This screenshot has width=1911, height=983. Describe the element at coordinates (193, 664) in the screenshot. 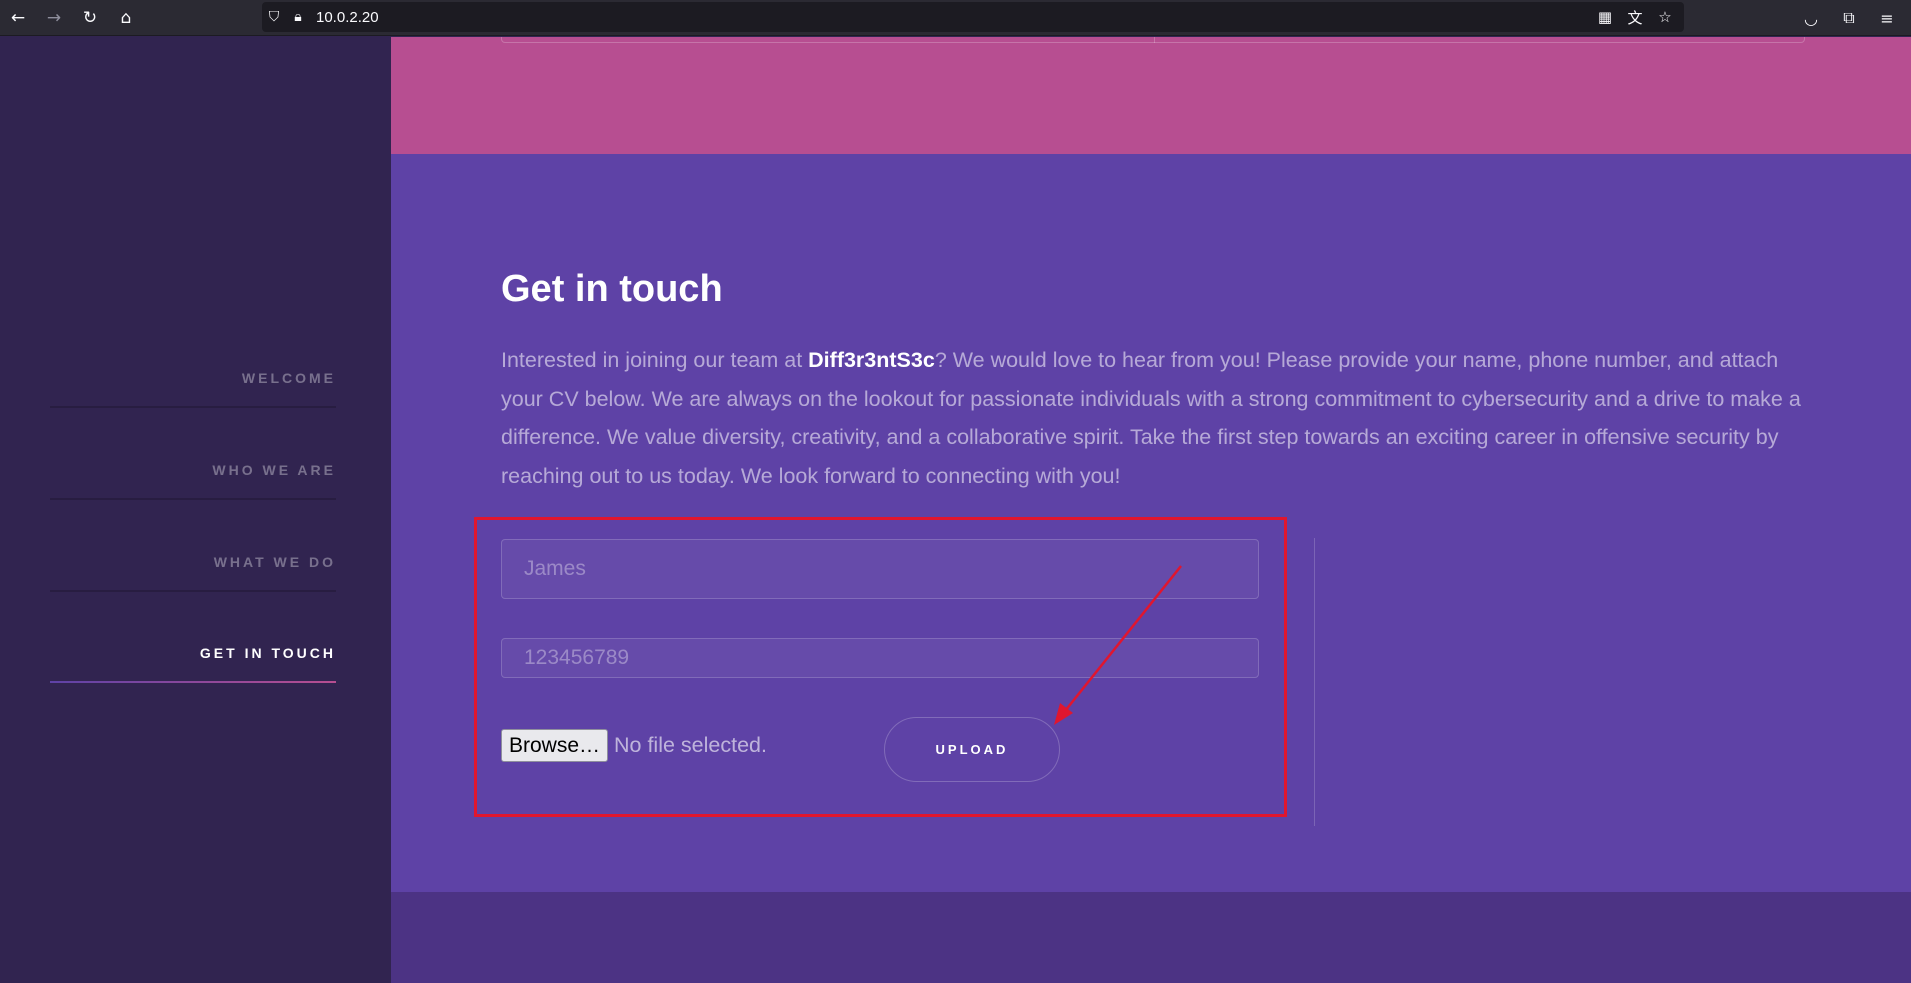

I see `sidebar-item-get-in-touch: GET IN TOUCH` at that location.